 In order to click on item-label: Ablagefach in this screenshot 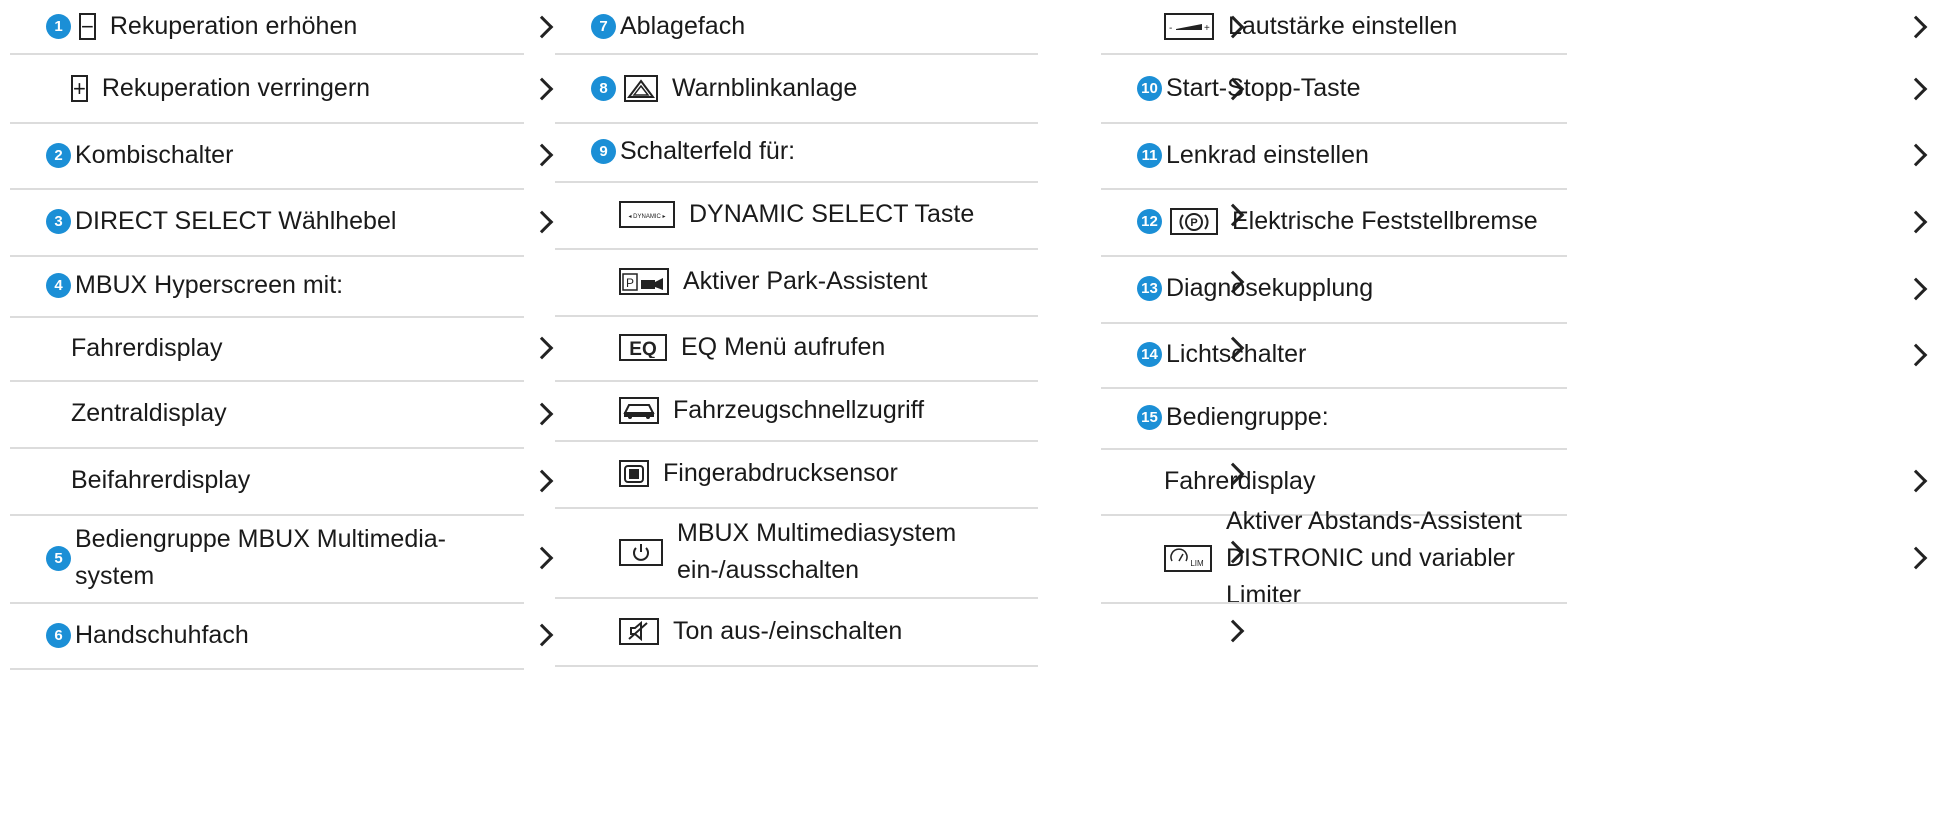, I will do `click(683, 26)`.